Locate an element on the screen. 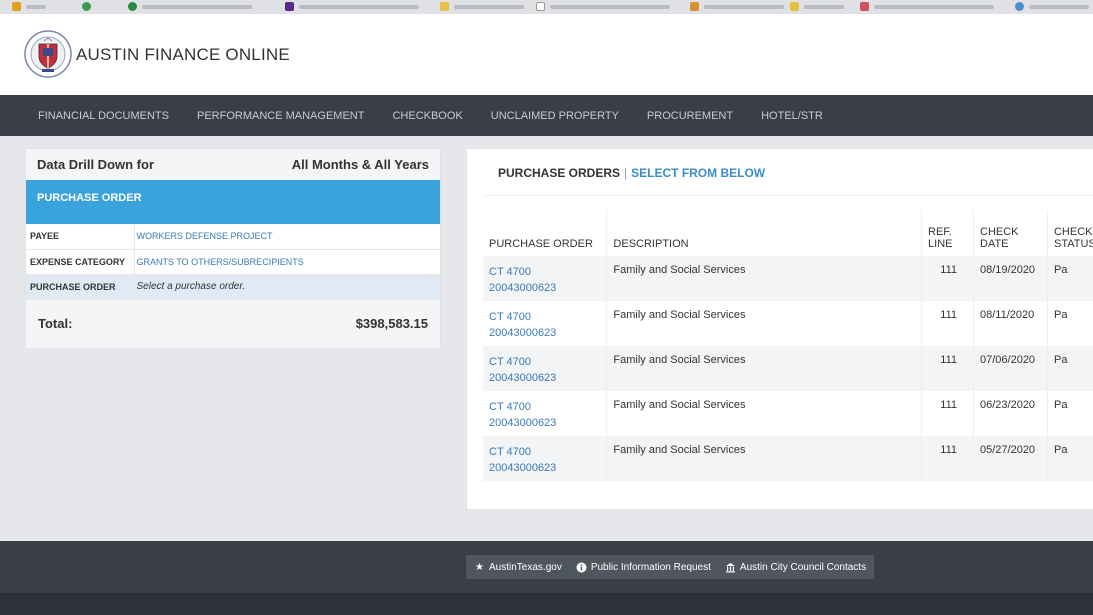  panel-title-sub: SELECT FROM BELOW is located at coordinates (698, 173).